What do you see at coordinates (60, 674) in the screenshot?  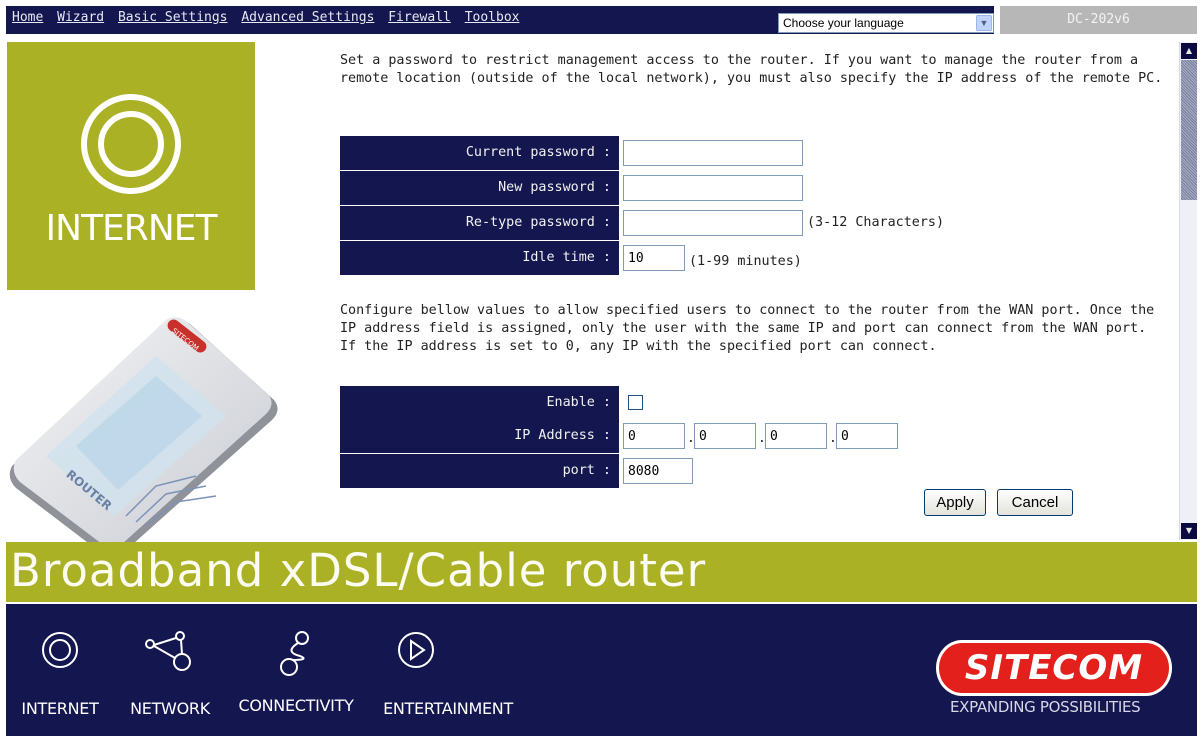 I see `footer-internet: INTERNET` at bounding box center [60, 674].